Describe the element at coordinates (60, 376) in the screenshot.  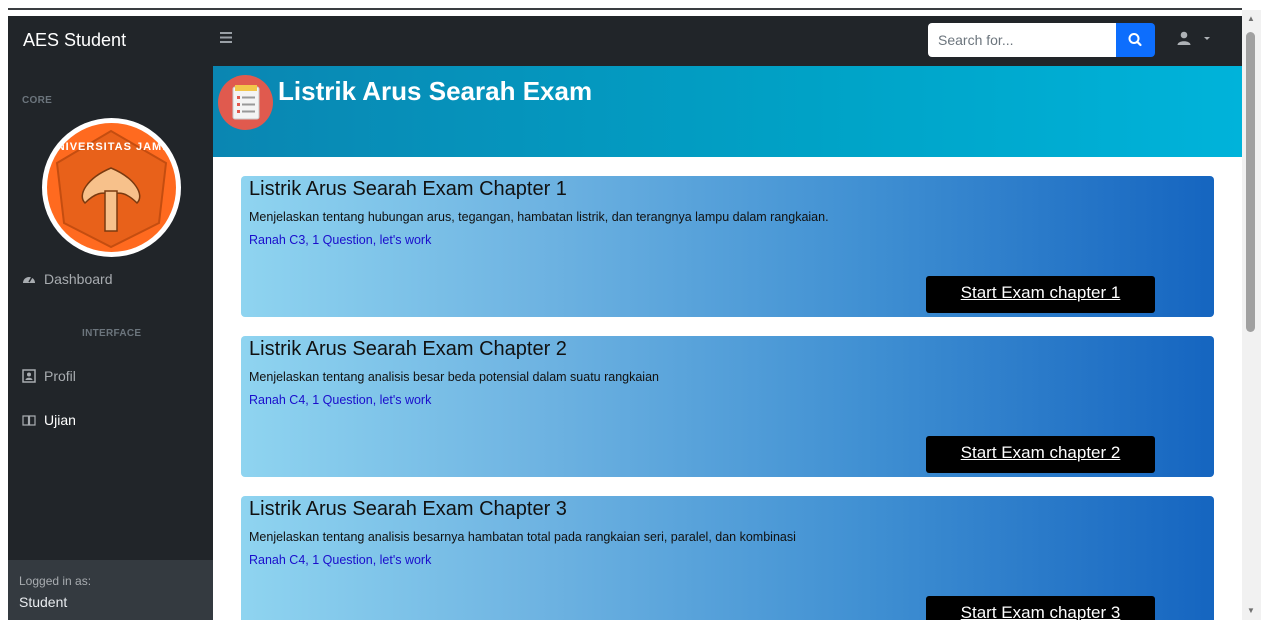
I see `sidebar-item-label: Profil` at that location.